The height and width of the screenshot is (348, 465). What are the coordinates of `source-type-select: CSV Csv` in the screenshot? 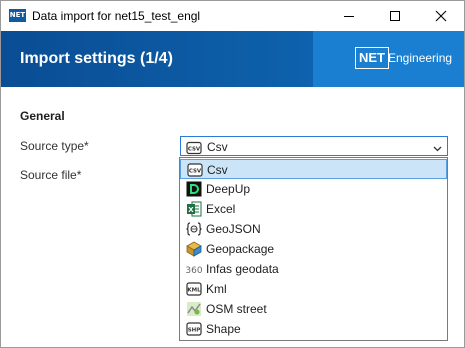 It's located at (314, 146).